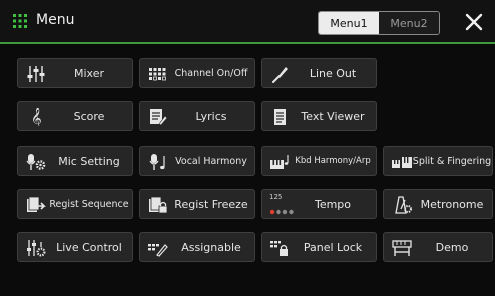 Image resolution: width=495 pixels, height=296 pixels. Describe the element at coordinates (89, 116) in the screenshot. I see `score-label: Score` at that location.